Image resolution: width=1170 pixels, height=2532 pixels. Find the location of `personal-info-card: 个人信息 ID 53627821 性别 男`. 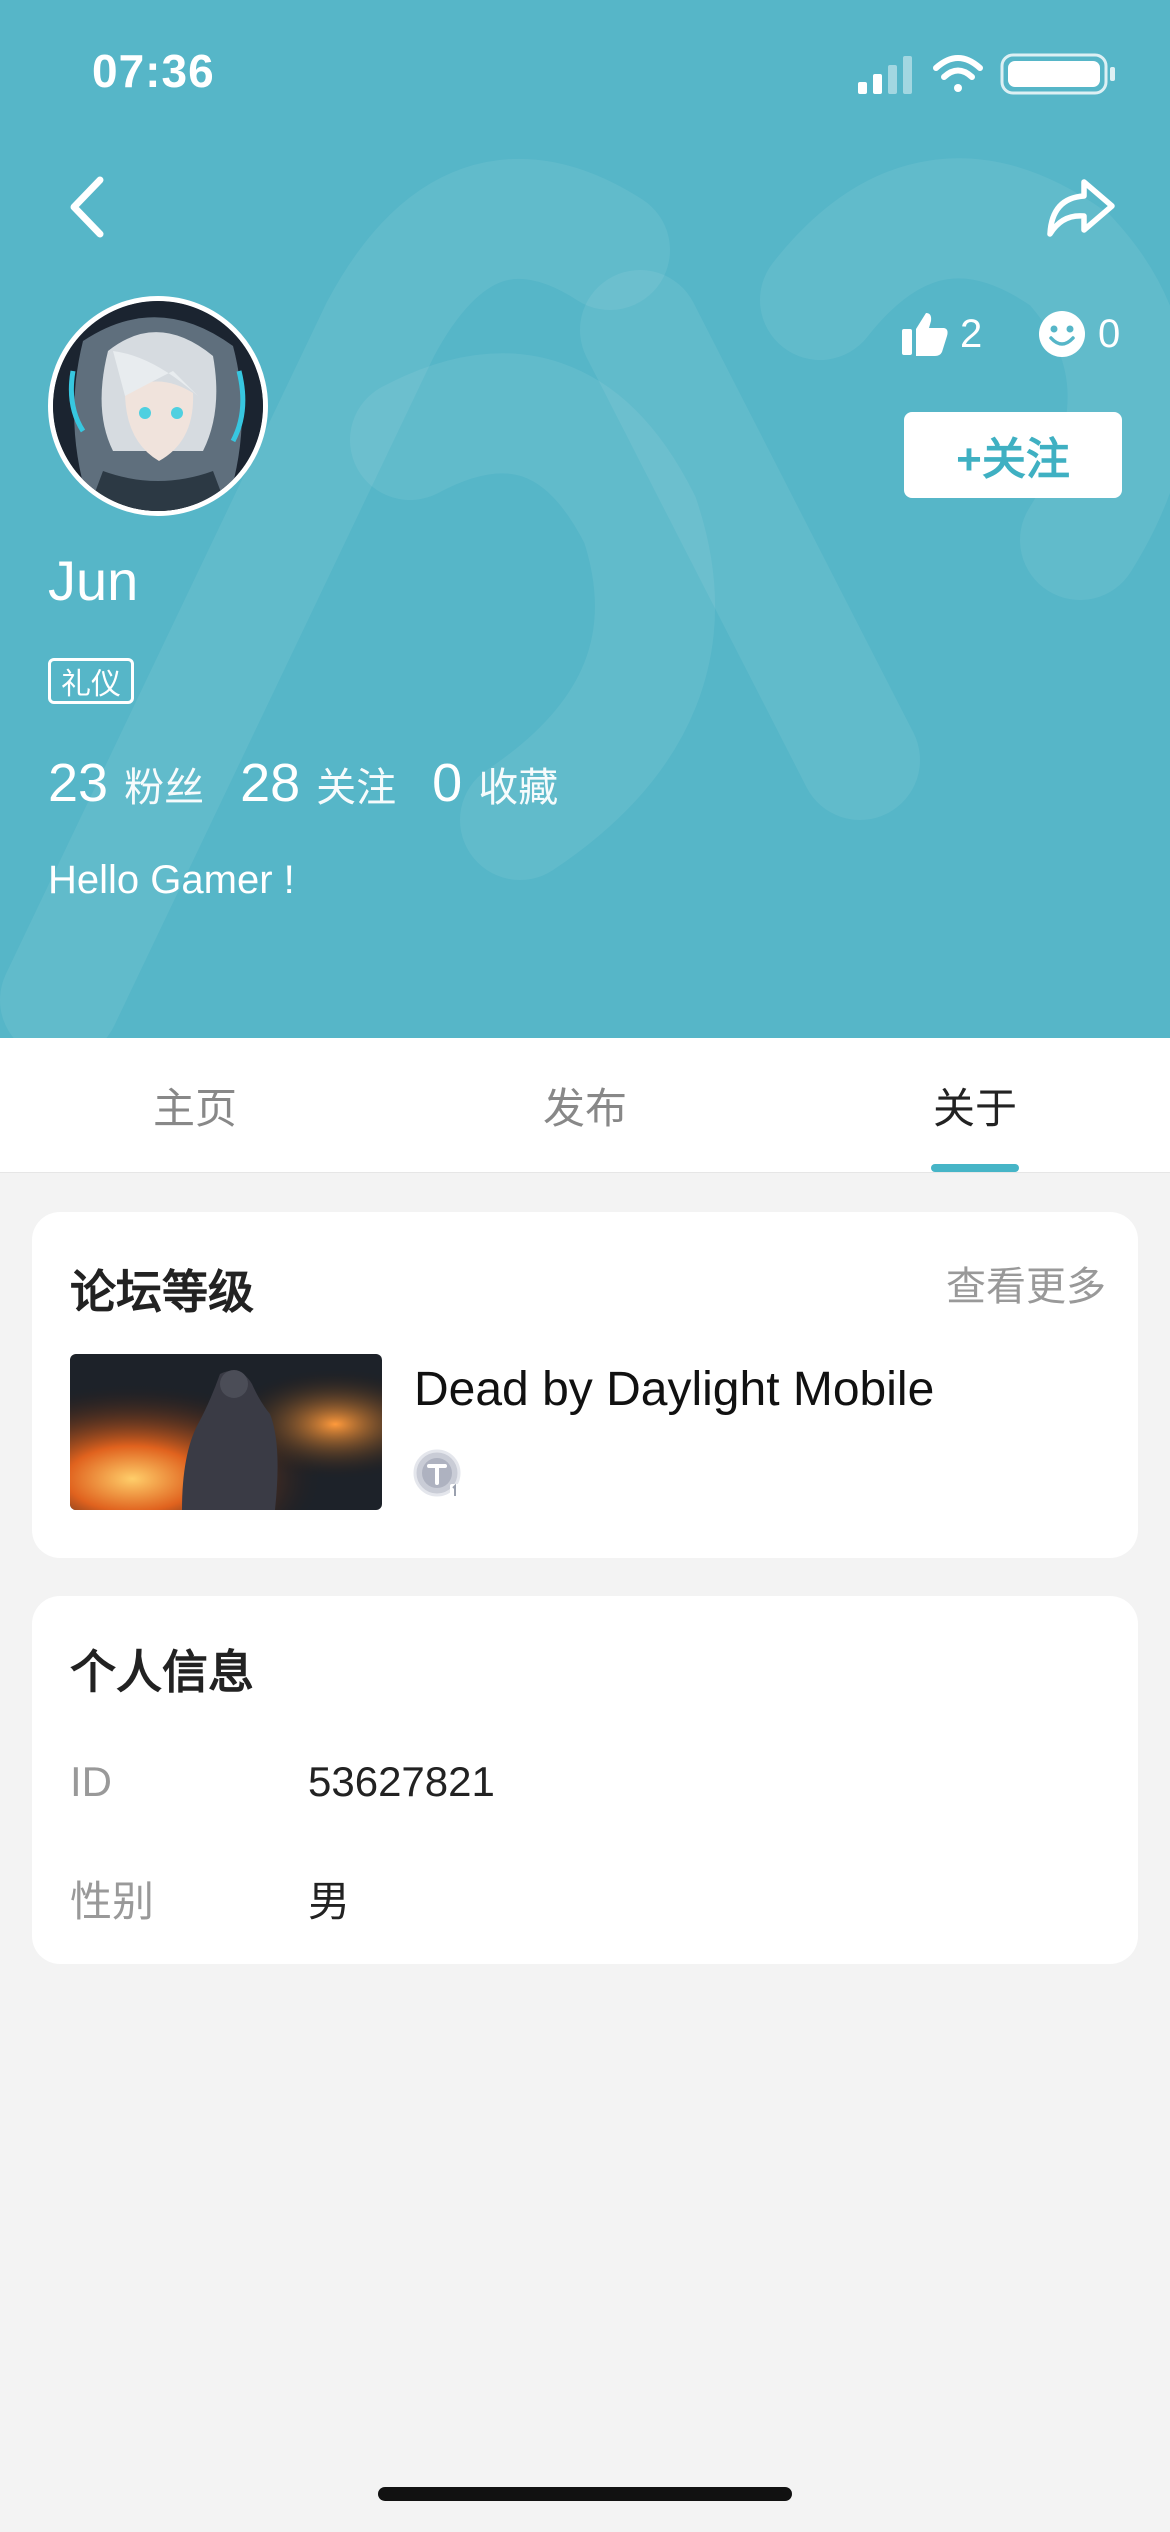

personal-info-card: 个人信息 ID 53627821 性别 男 is located at coordinates (585, 1780).